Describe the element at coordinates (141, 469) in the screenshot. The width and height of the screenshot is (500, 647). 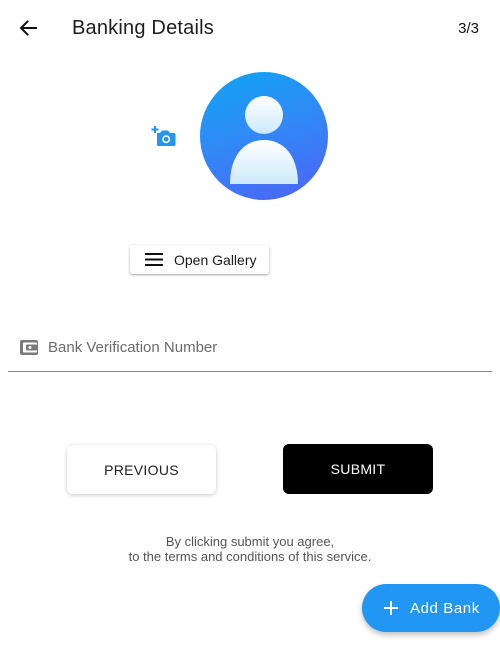
I see `previous-button: PREVIOUS` at that location.